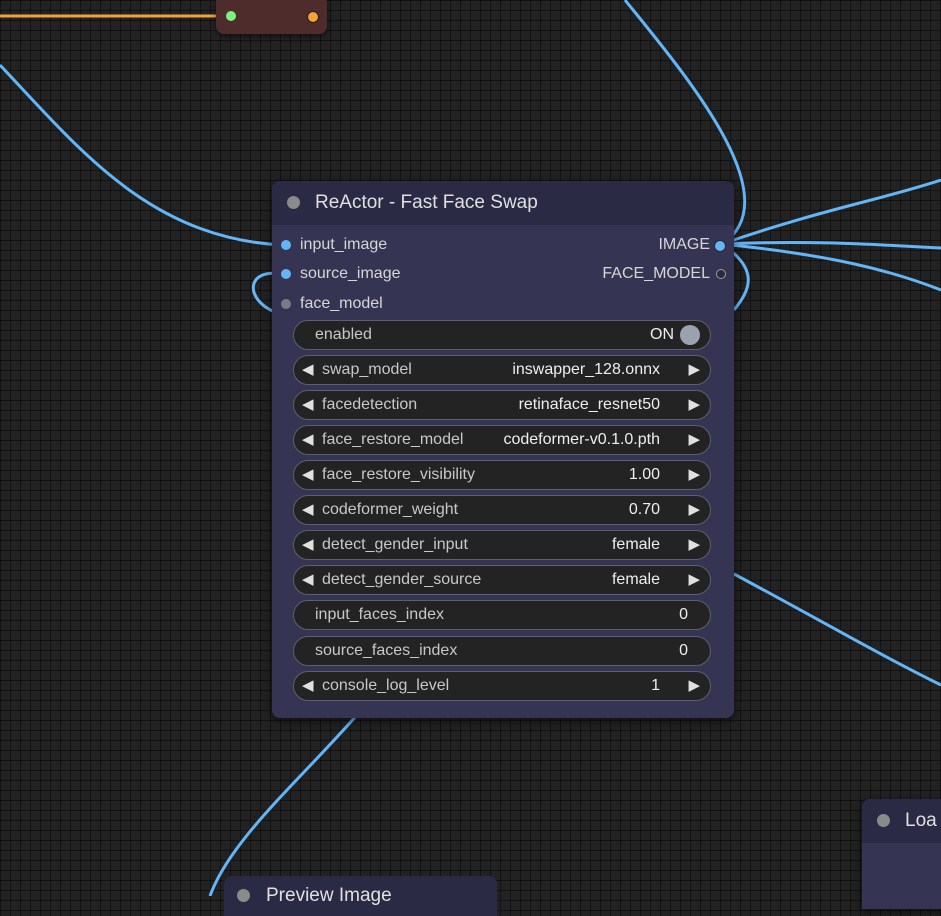 The height and width of the screenshot is (916, 941). I want to click on output-slot-image: IMAGE, so click(626, 245).